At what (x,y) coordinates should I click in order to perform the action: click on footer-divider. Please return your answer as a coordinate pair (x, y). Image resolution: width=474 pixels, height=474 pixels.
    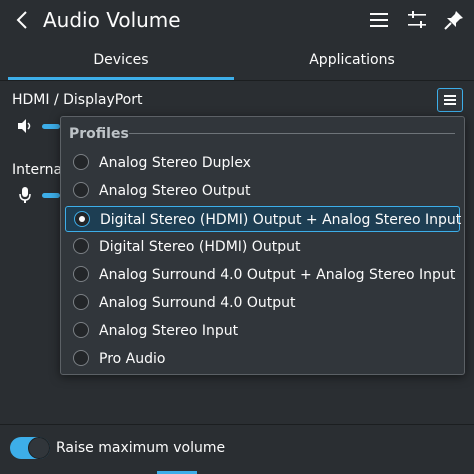
    Looking at the image, I should click on (237, 424).